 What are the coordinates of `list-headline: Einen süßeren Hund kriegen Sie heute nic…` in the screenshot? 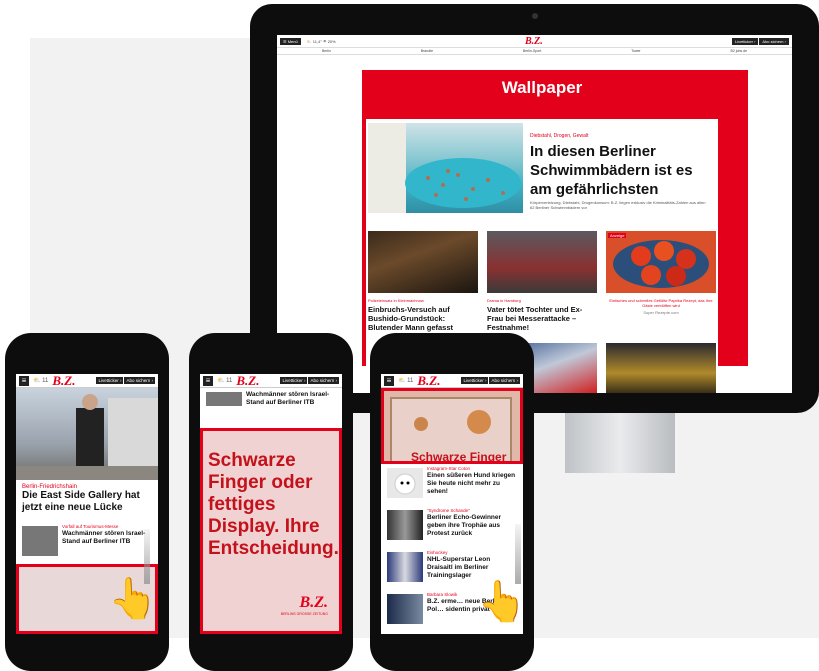 It's located at (471, 483).